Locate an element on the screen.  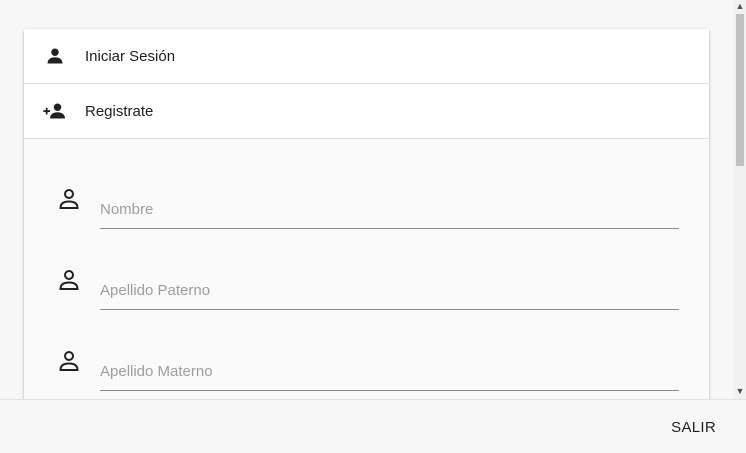
dialog-footer: SALIR is located at coordinates (373, 426).